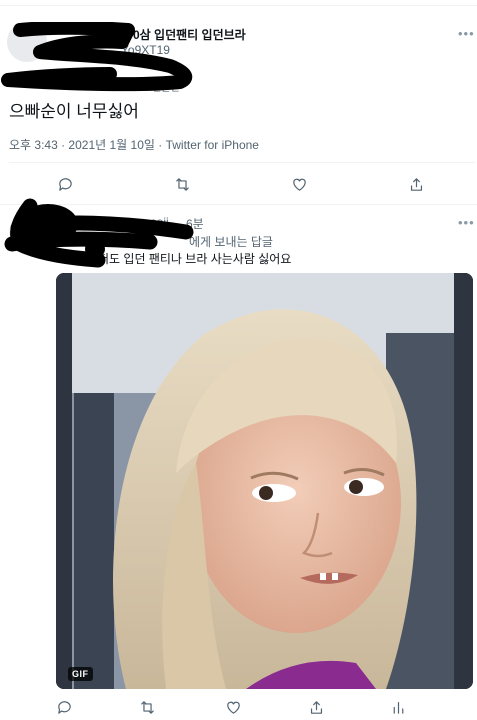 This screenshot has width=477, height=720. Describe the element at coordinates (80, 674) in the screenshot. I see `gif-badge: GIF` at that location.